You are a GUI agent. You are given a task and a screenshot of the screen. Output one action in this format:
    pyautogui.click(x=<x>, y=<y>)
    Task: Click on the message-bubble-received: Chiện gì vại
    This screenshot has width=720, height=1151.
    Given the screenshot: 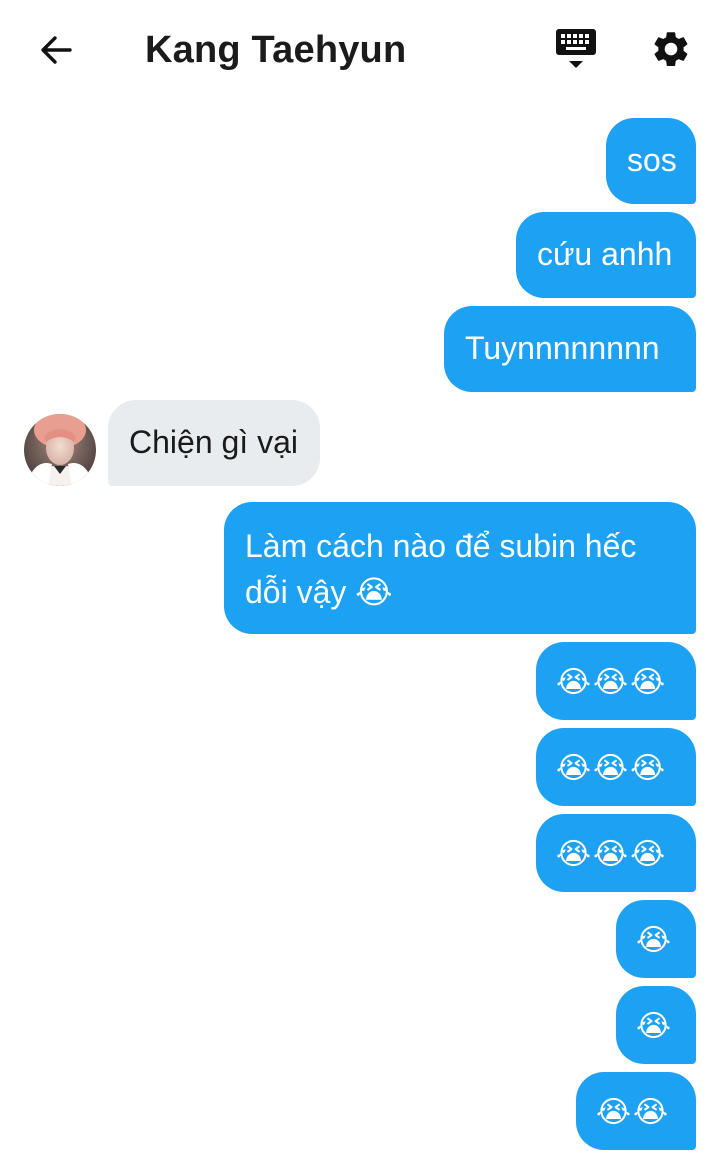 What is the action you would take?
    pyautogui.click(x=214, y=443)
    